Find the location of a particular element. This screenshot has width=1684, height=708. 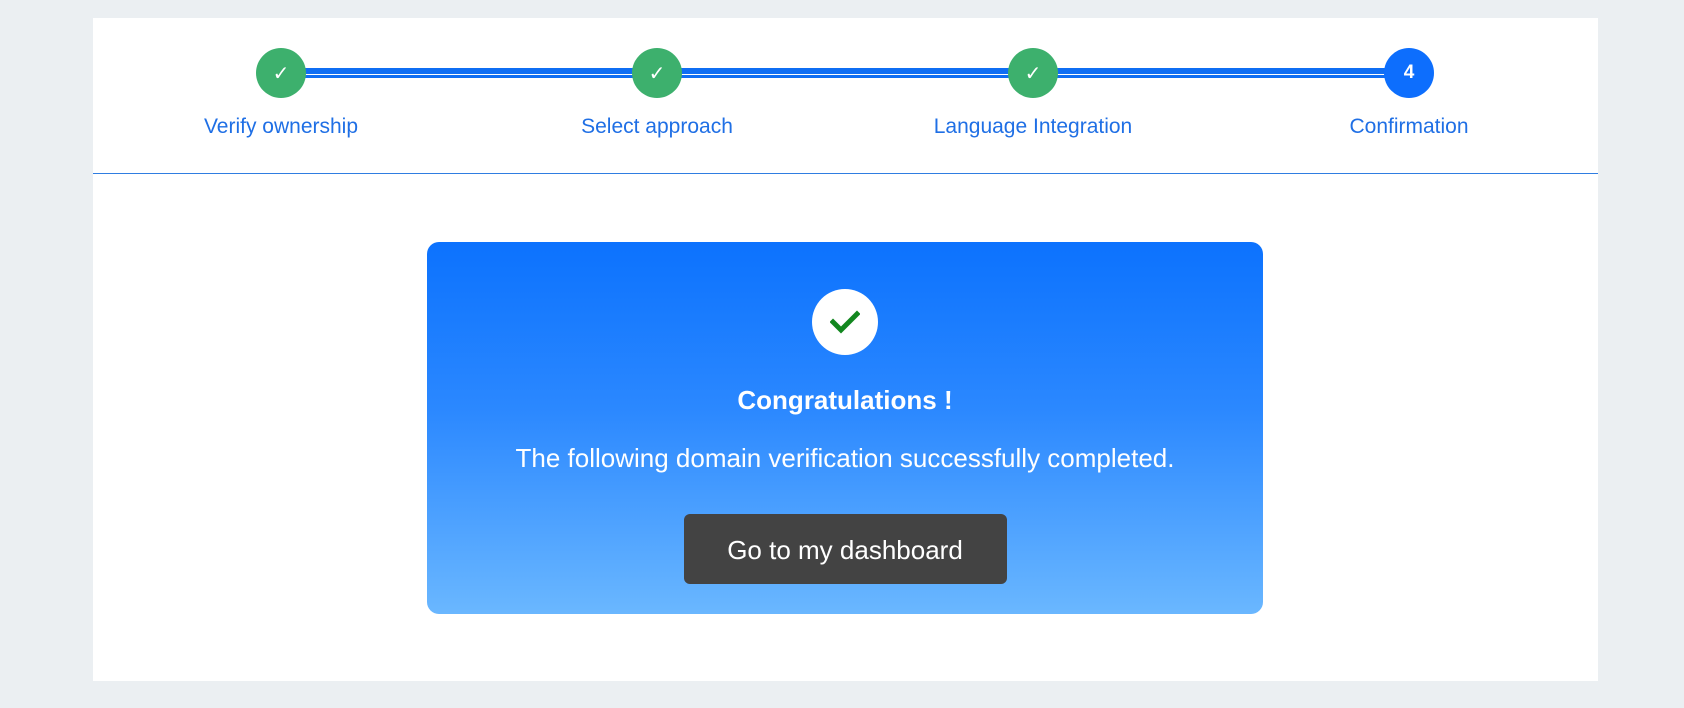

step-4-label: Confirmation is located at coordinates (1409, 126).